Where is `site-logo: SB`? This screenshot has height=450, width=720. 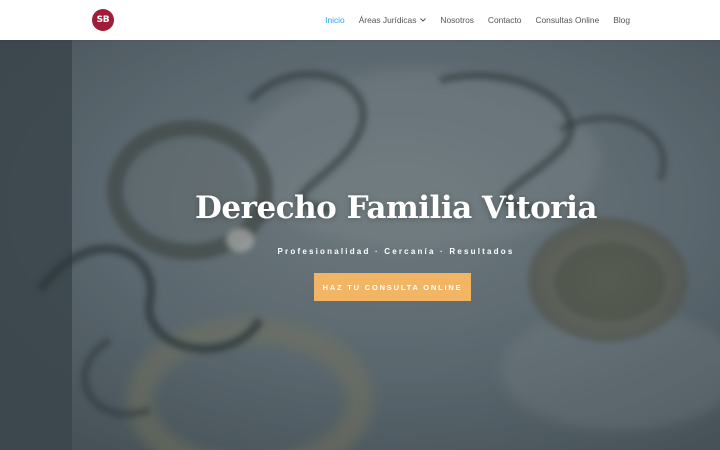 site-logo: SB is located at coordinates (103, 20).